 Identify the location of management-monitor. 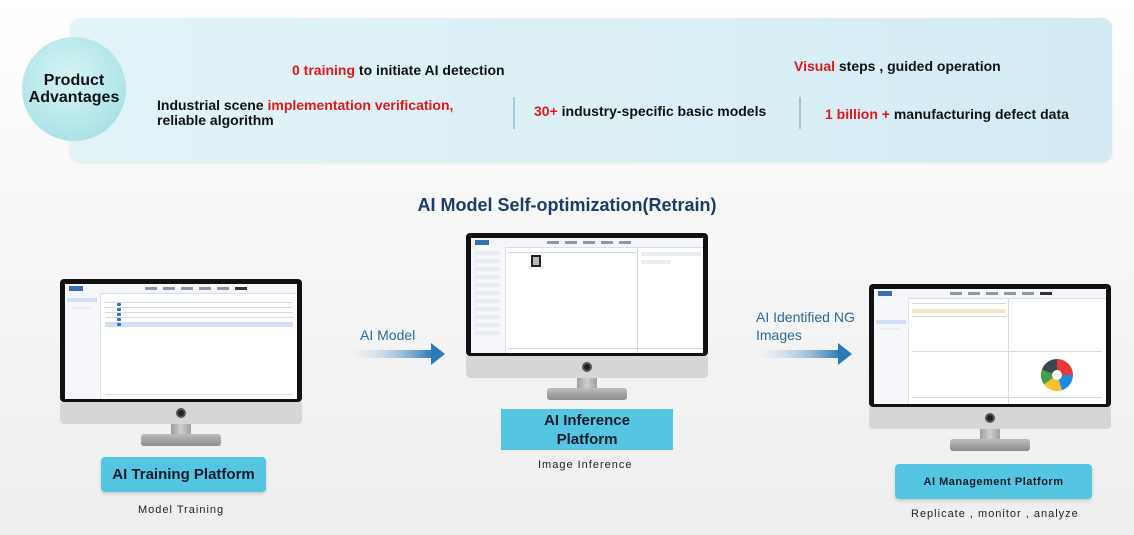
(990, 368).